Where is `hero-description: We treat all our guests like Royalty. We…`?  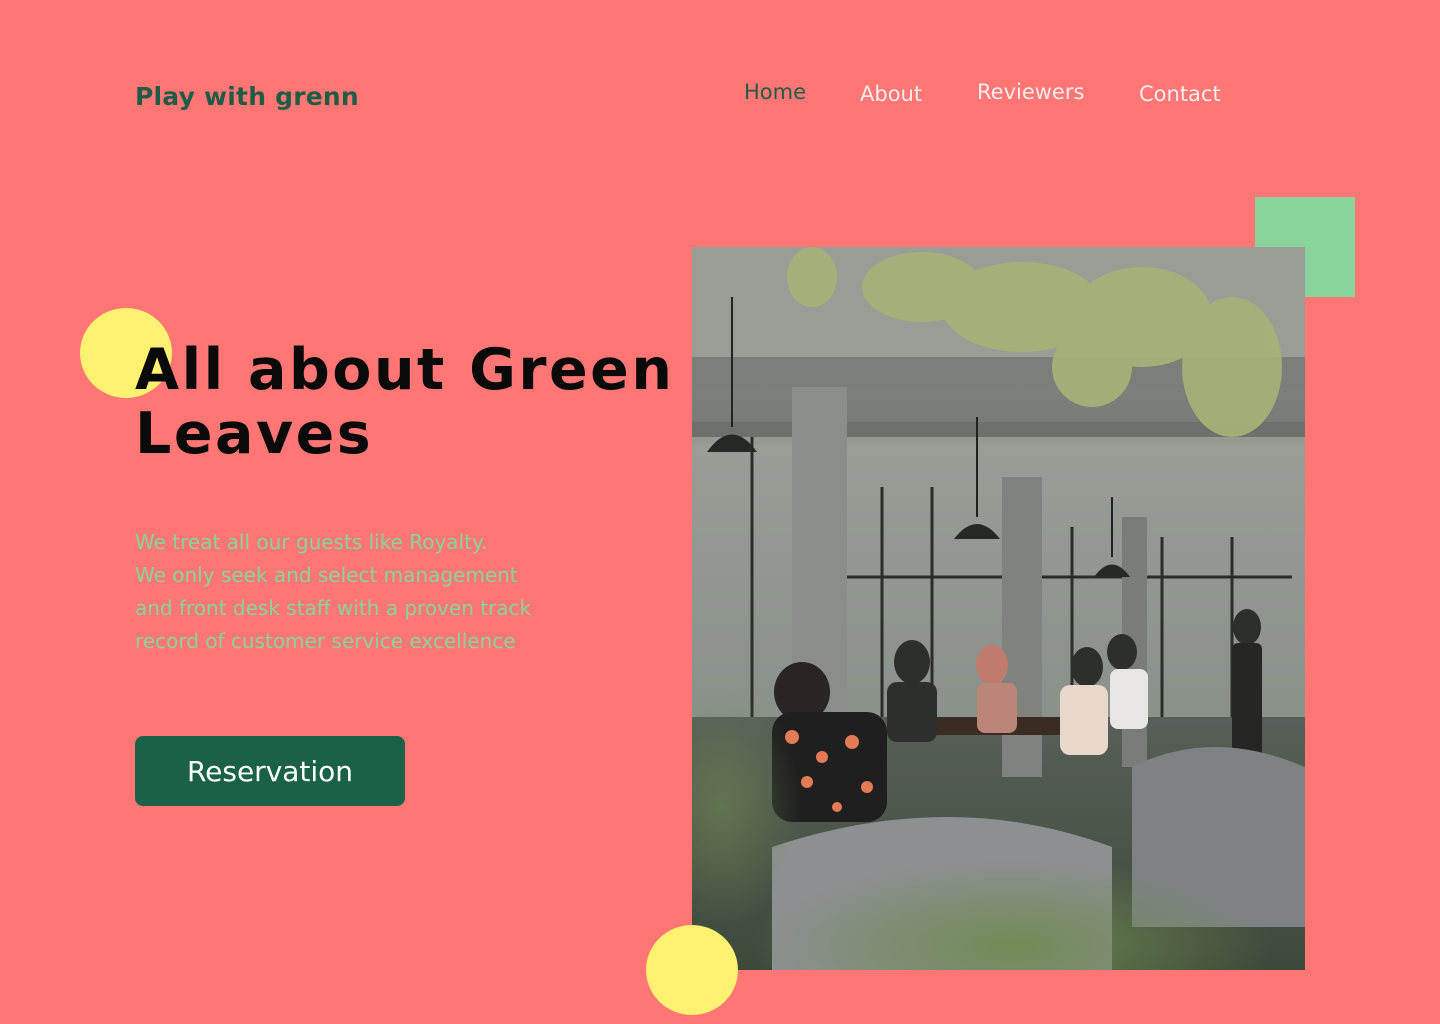
hero-description: We treat all our guests like Royalty. We… is located at coordinates (370, 592).